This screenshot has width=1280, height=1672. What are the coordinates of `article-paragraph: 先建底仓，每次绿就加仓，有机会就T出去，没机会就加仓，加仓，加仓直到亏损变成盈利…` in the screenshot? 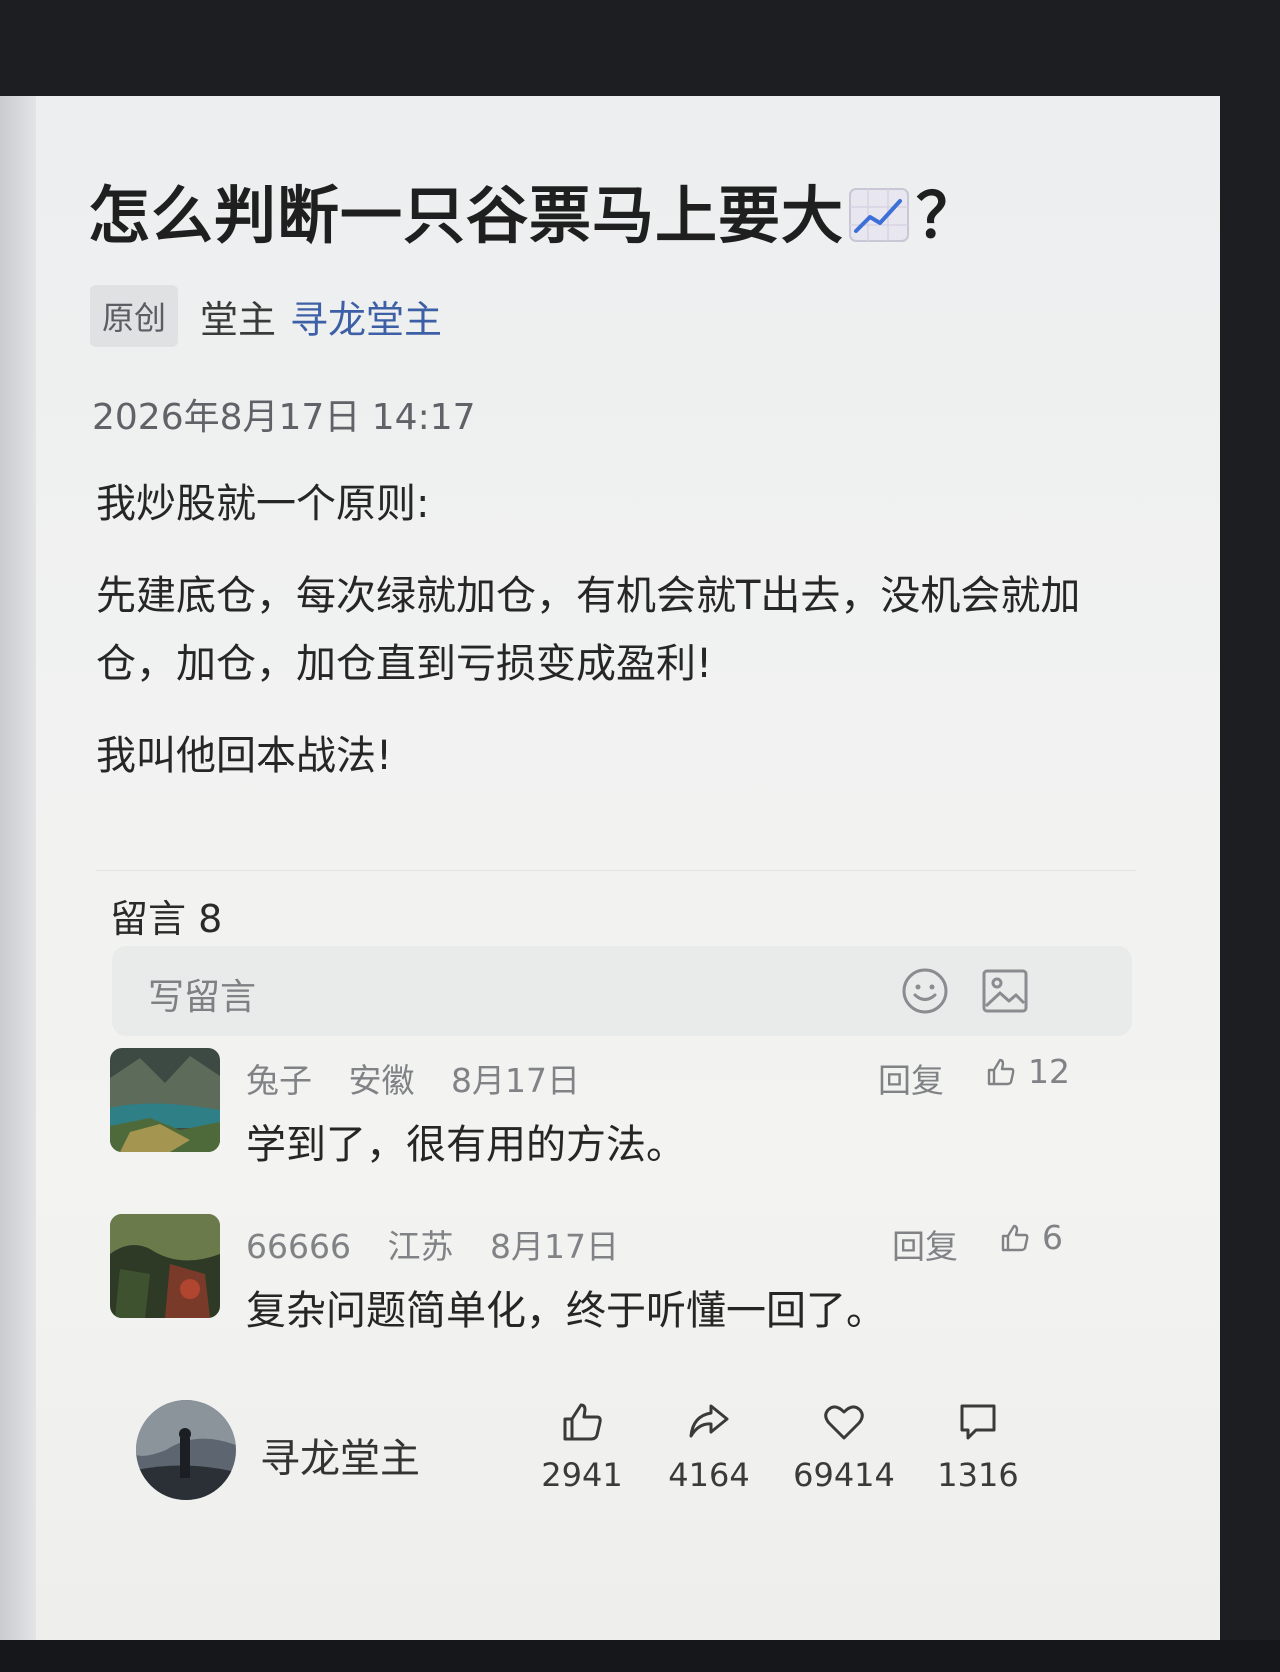 It's located at (588, 630).